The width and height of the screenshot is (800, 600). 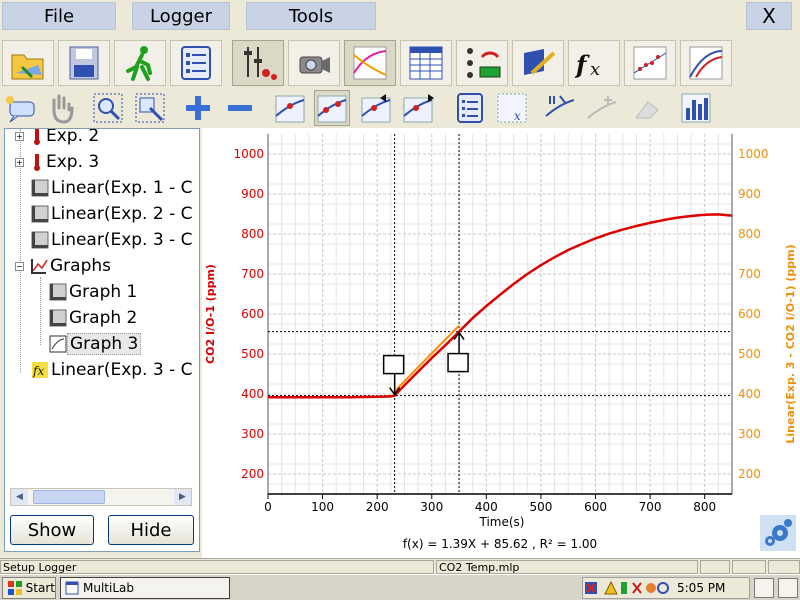 What do you see at coordinates (104, 344) in the screenshot?
I see `tree-item-label: Graph 3` at bounding box center [104, 344].